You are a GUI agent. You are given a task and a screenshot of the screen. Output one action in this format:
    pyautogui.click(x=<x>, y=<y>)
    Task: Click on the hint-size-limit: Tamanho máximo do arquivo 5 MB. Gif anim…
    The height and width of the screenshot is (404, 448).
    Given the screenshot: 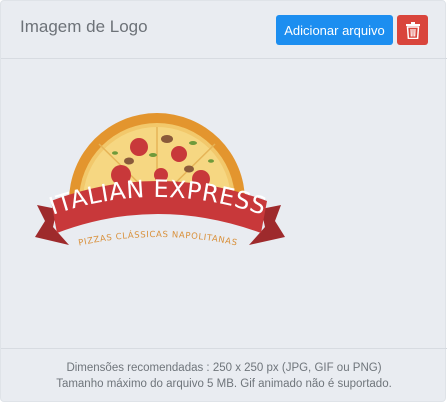 What is the action you would take?
    pyautogui.click(x=224, y=384)
    